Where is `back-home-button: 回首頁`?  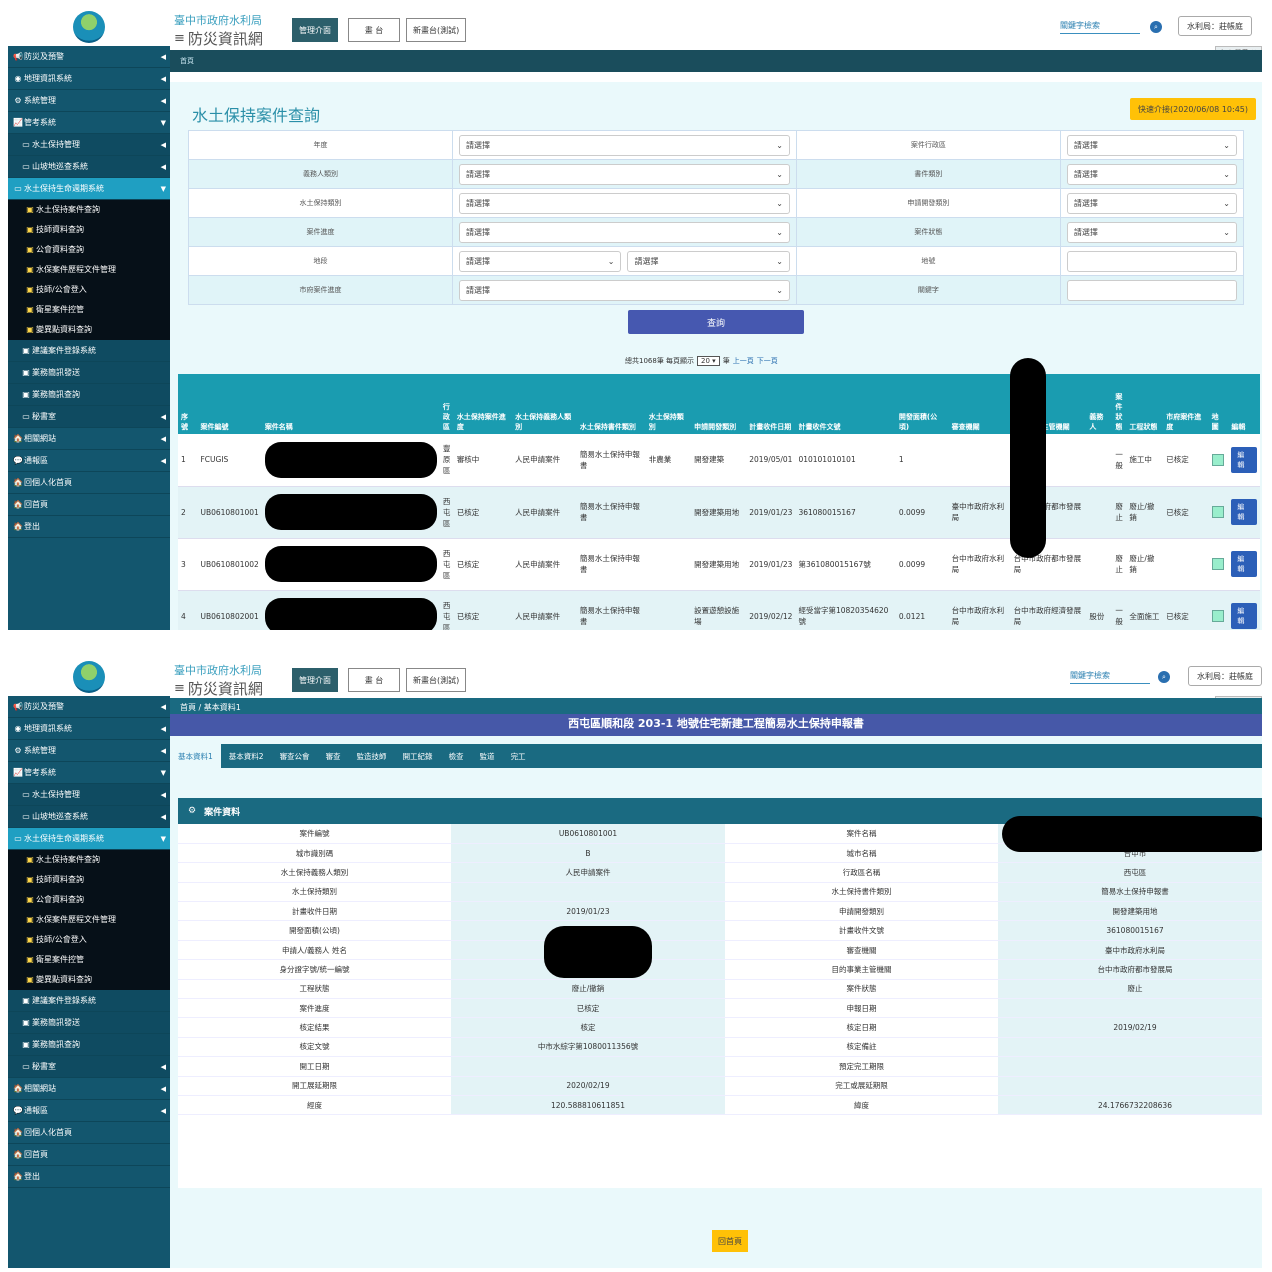
back-home-button: 回首頁 is located at coordinates (730, 1241).